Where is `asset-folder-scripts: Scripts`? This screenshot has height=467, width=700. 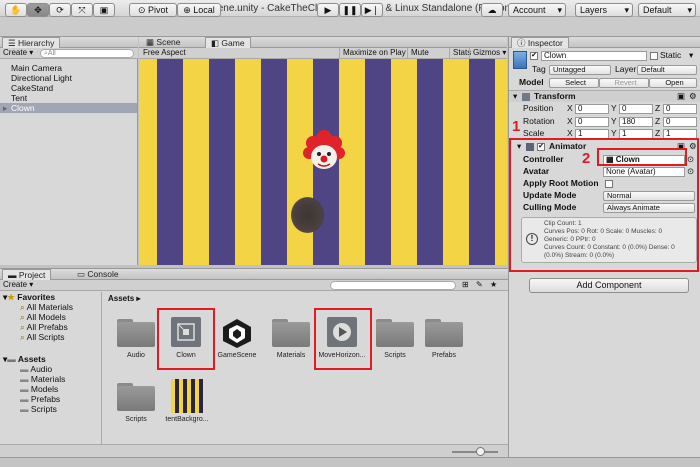 asset-folder-scripts: Scripts is located at coordinates (395, 338).